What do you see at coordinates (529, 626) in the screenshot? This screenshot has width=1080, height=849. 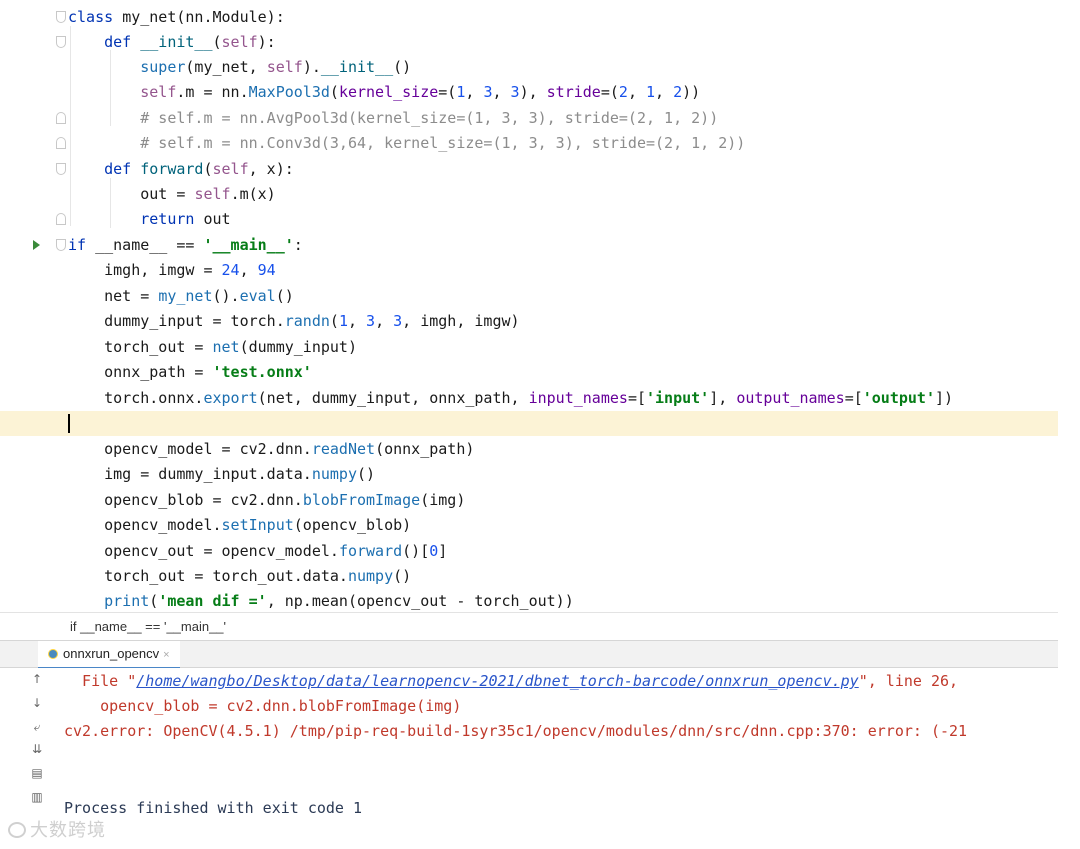 I see `breadcrumb: if __name__ == '__main__'` at bounding box center [529, 626].